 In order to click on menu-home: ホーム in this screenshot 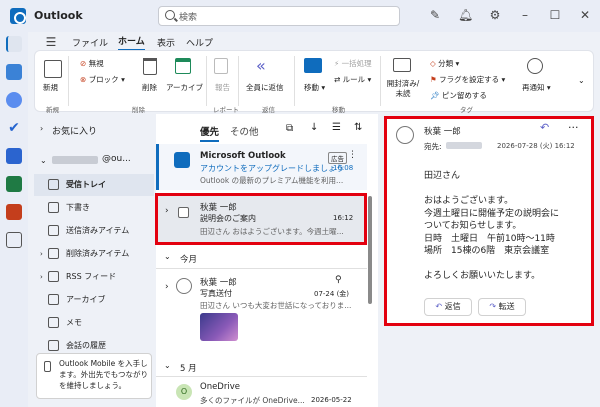, I will do `click(131, 42)`.